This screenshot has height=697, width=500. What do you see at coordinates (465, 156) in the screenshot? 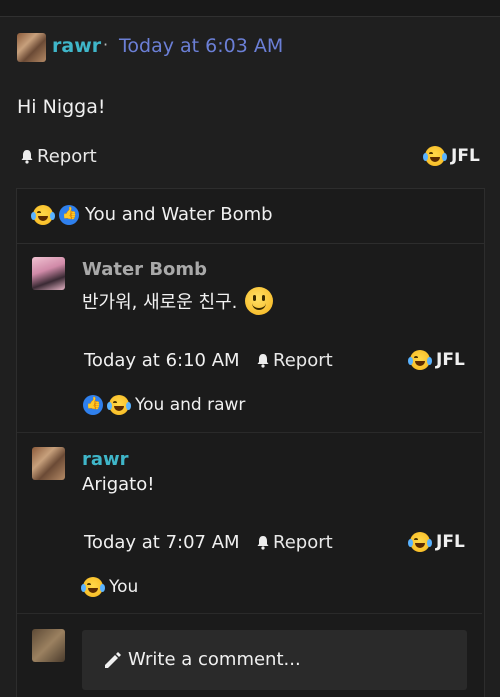
I see `post-reaction-label: JFL` at bounding box center [465, 156].